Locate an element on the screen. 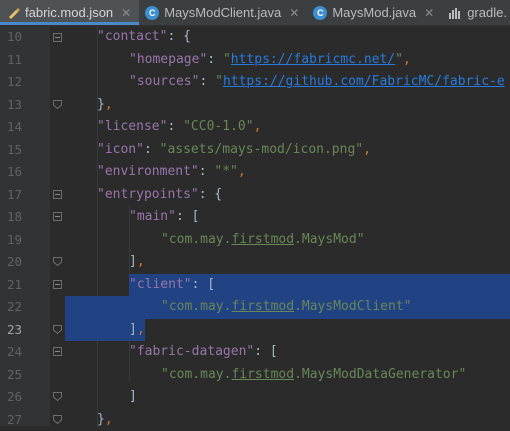 Image resolution: width=510 pixels, height=431 pixels. tab-maysmod-java: C MaysMod.java ✕ is located at coordinates (374, 12).